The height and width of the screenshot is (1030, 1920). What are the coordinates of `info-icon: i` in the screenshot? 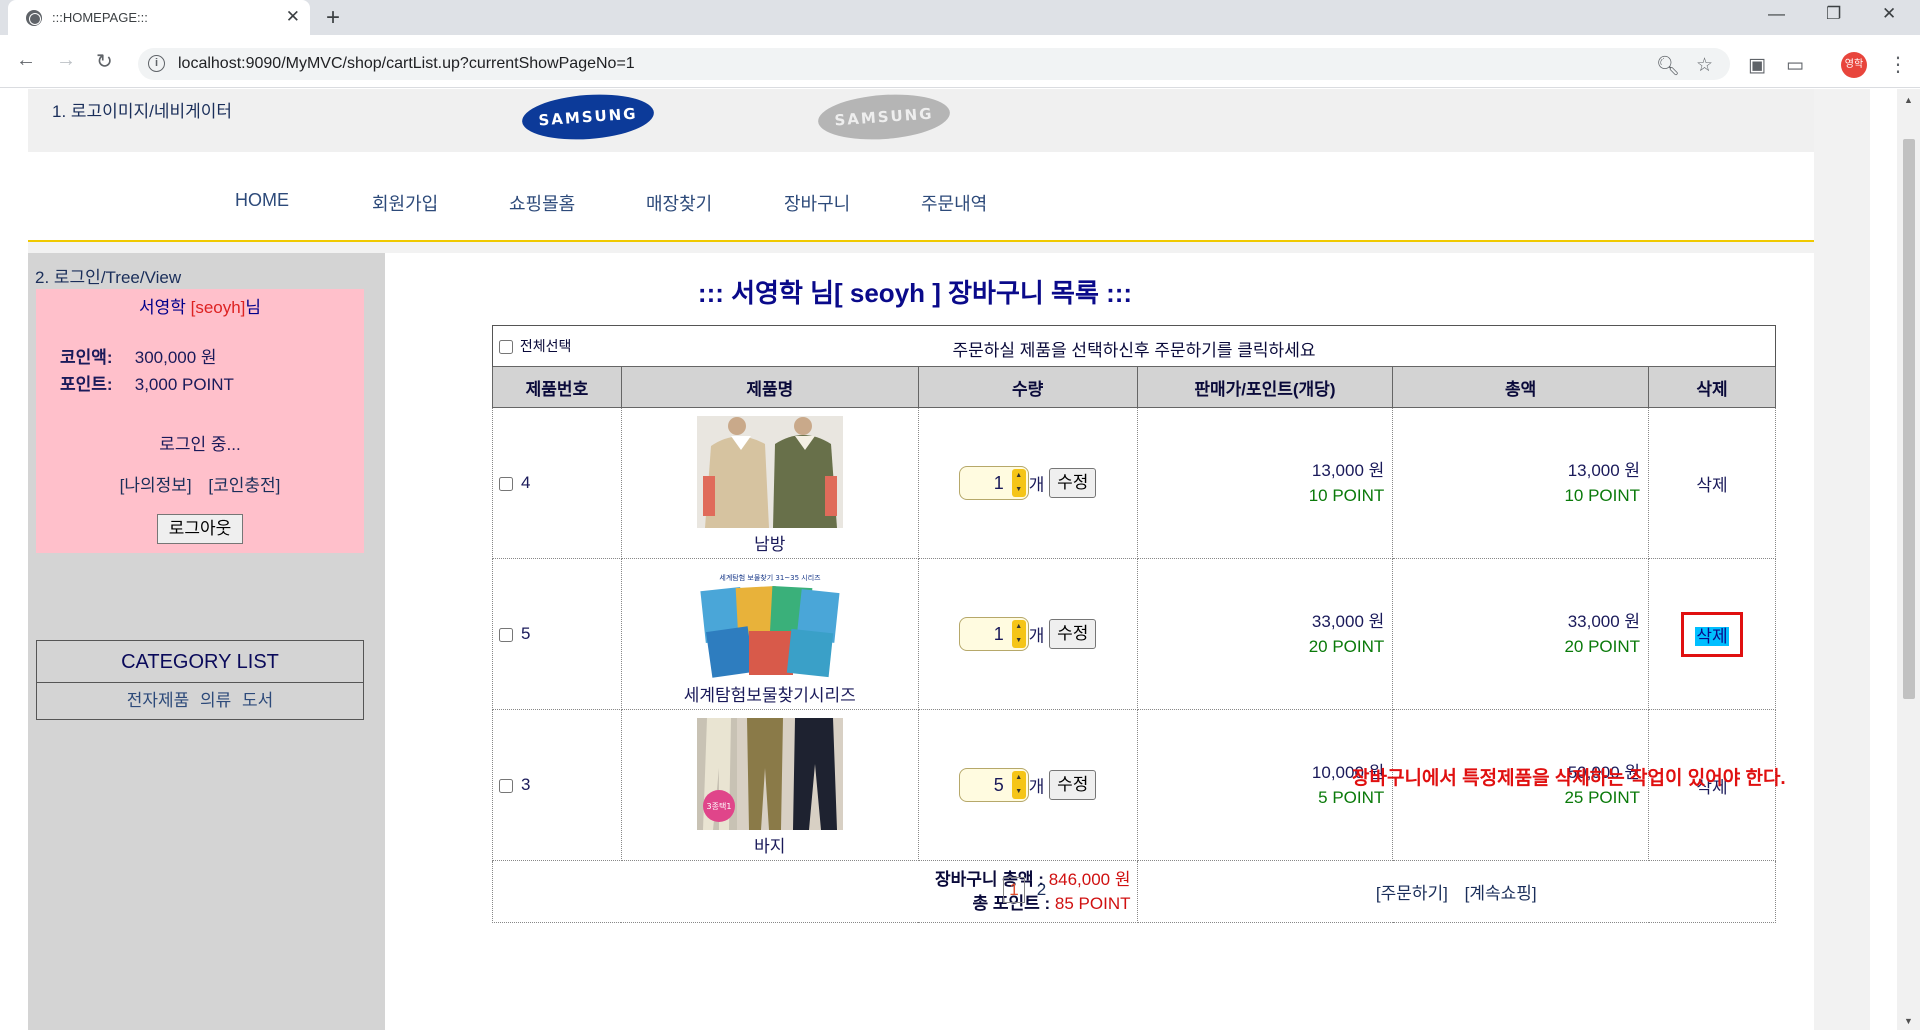 It's located at (156, 63).